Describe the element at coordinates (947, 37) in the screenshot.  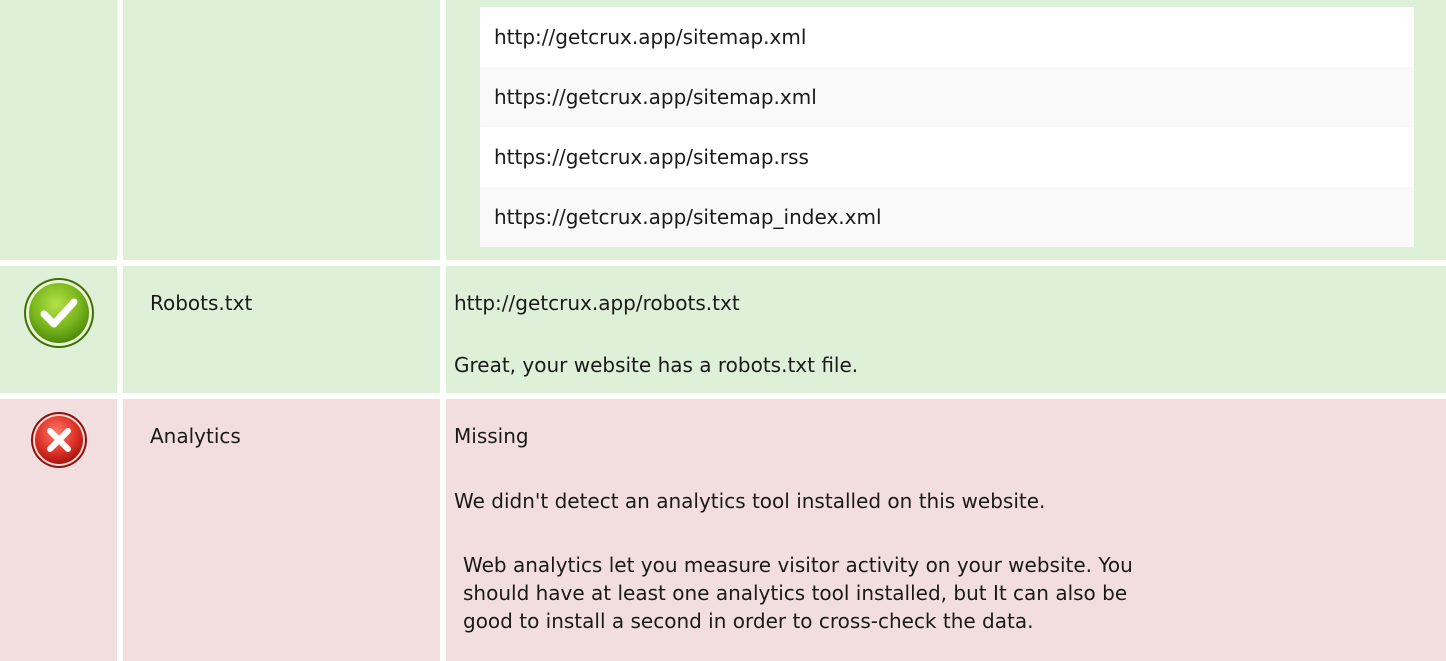
I see `sitemap-list-item: http://getcrux.app/sitemap.xml` at that location.